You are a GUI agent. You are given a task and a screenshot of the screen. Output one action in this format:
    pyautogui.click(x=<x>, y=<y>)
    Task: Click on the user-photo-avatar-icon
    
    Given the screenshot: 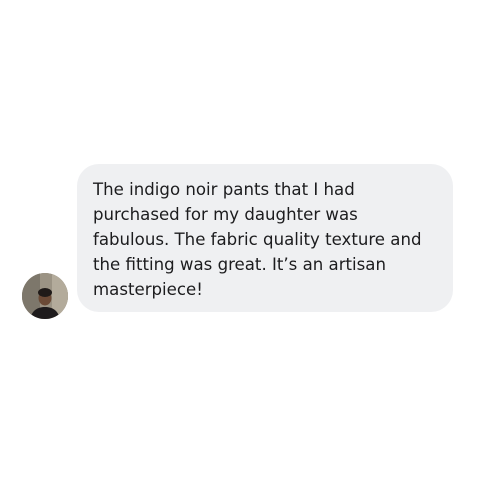 What is the action you would take?
    pyautogui.click(x=45, y=296)
    